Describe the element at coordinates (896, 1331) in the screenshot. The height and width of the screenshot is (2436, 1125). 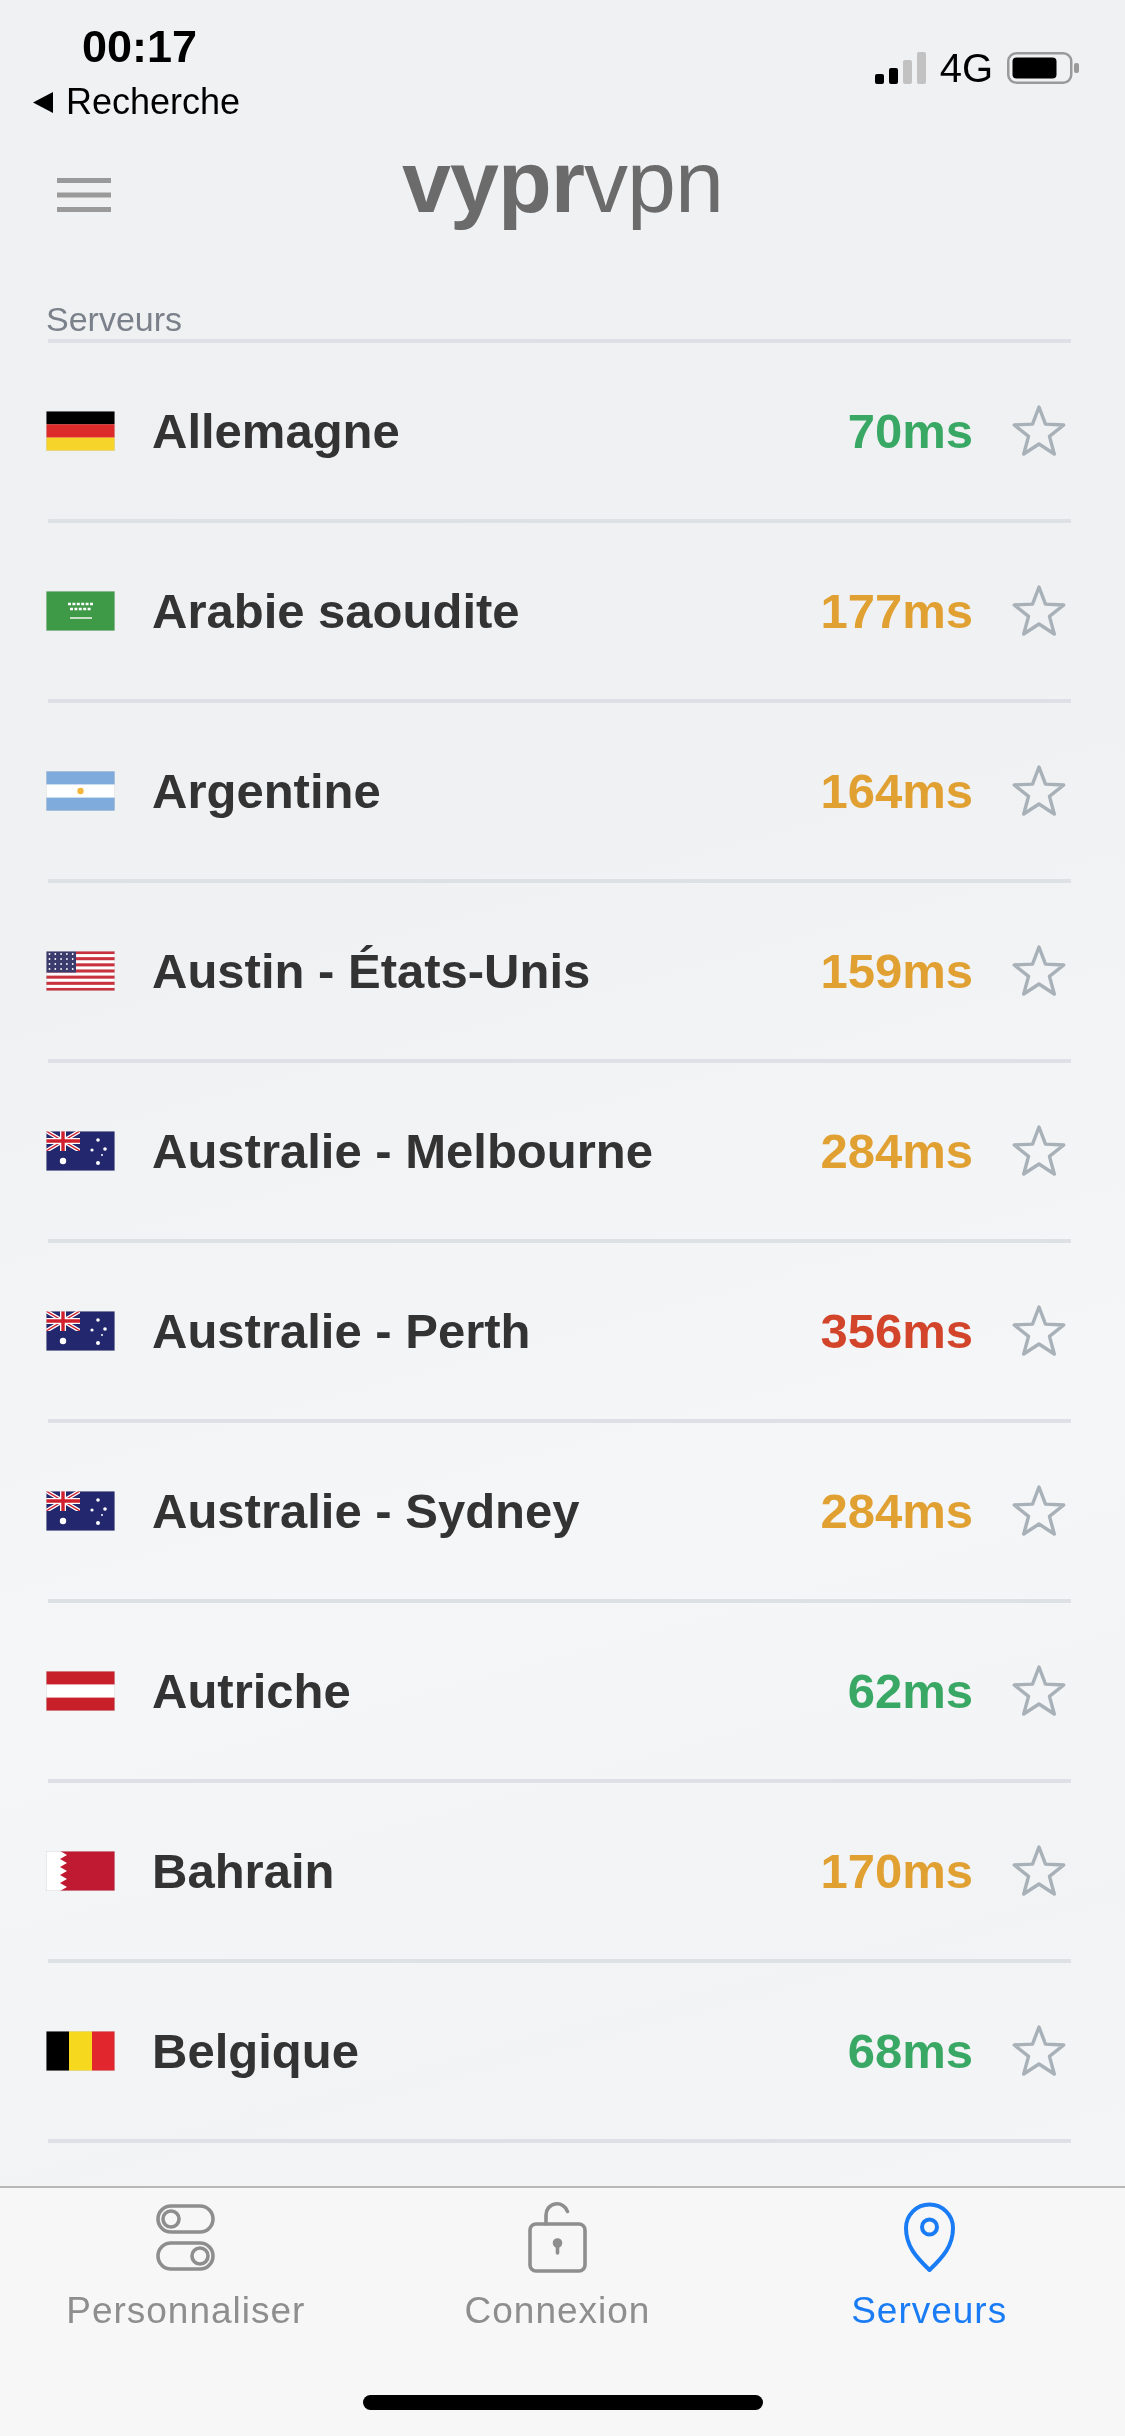
I see `ping-time: 356ms` at that location.